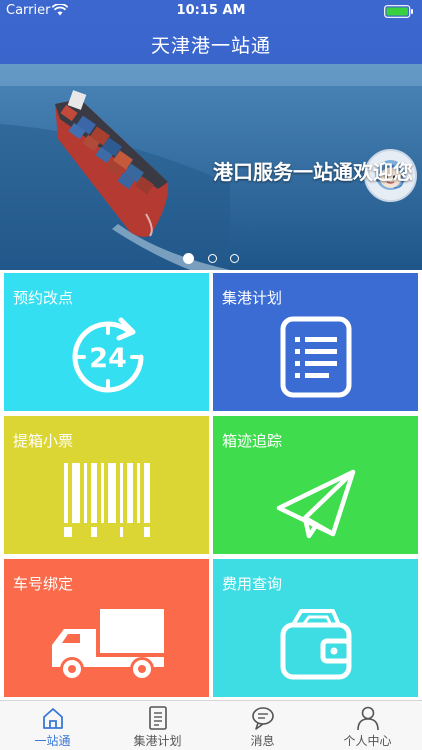  I want to click on tile-label: 车号绑定, so click(43, 584).